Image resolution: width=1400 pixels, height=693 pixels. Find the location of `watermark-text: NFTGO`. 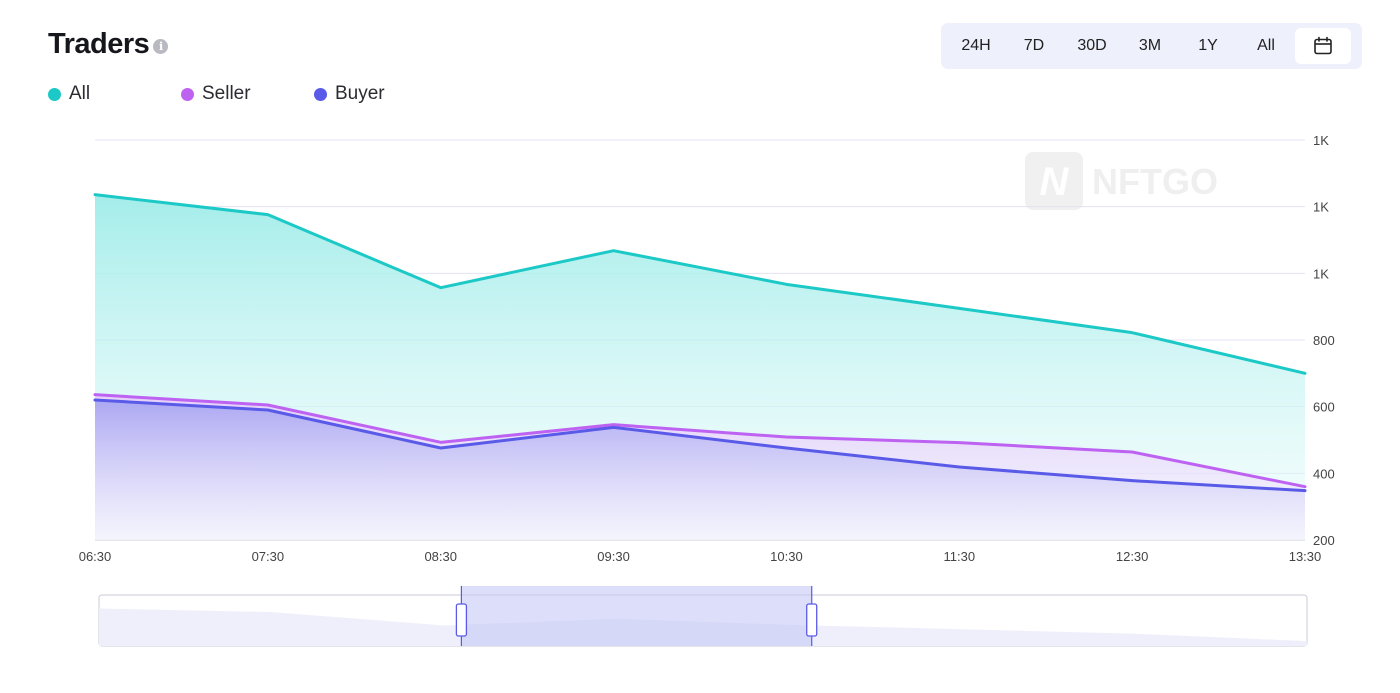

watermark-text: NFTGO is located at coordinates (1155, 181).